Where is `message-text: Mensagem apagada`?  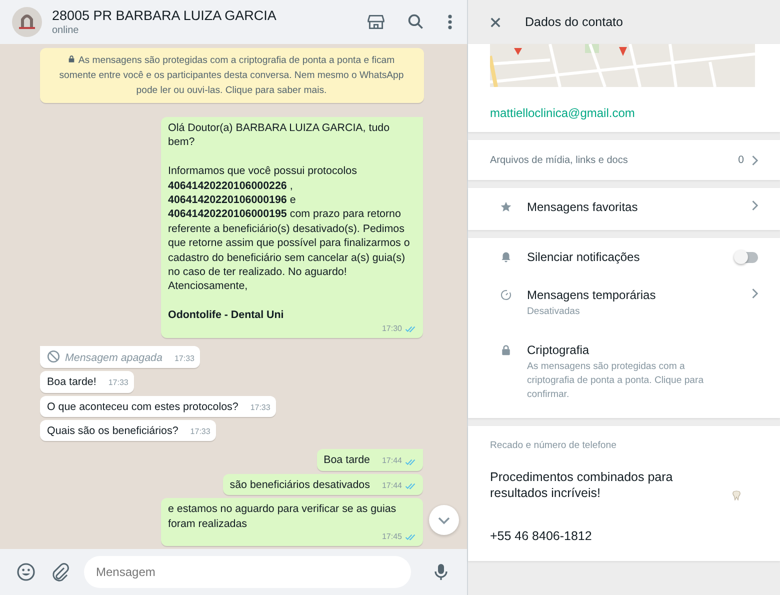
message-text: Mensagem apagada is located at coordinates (113, 358).